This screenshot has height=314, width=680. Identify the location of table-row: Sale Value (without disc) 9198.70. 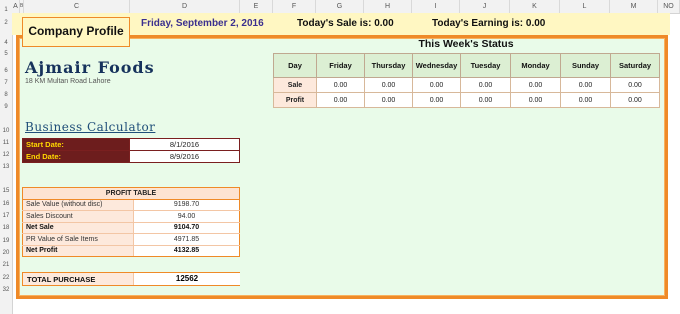
(131, 205).